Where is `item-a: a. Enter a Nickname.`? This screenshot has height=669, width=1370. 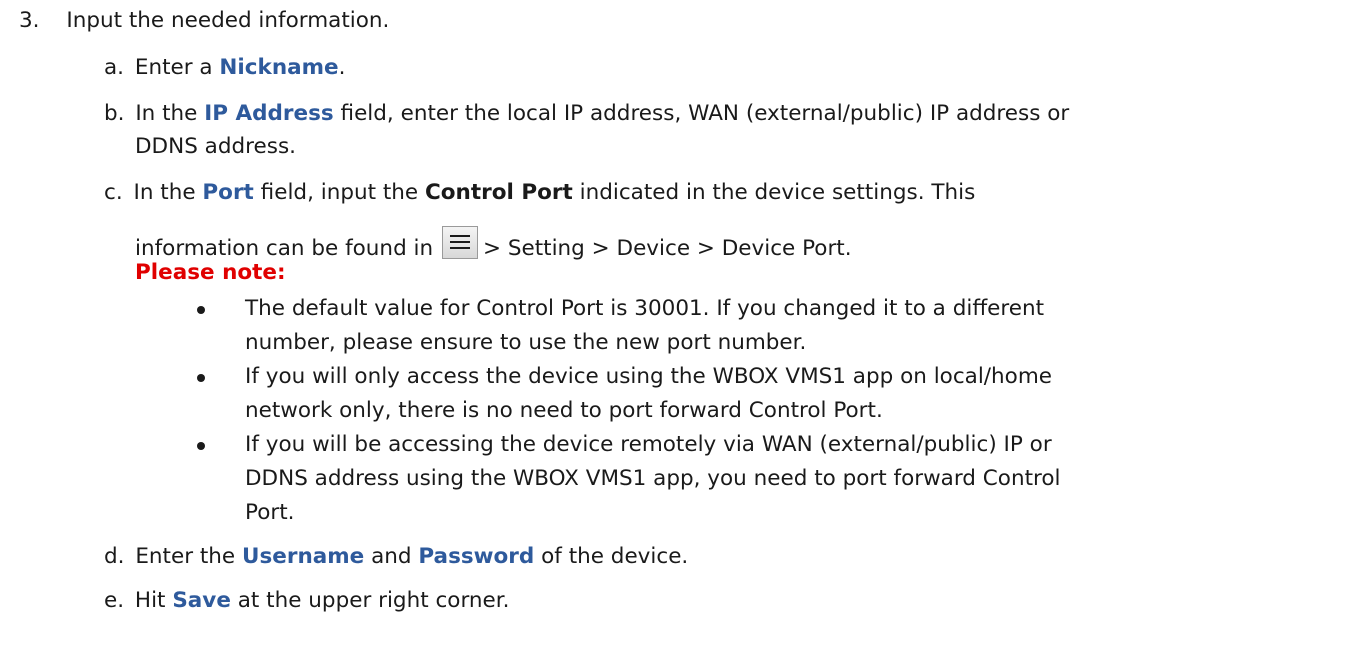 item-a: a. Enter a Nickname. is located at coordinates (224, 68).